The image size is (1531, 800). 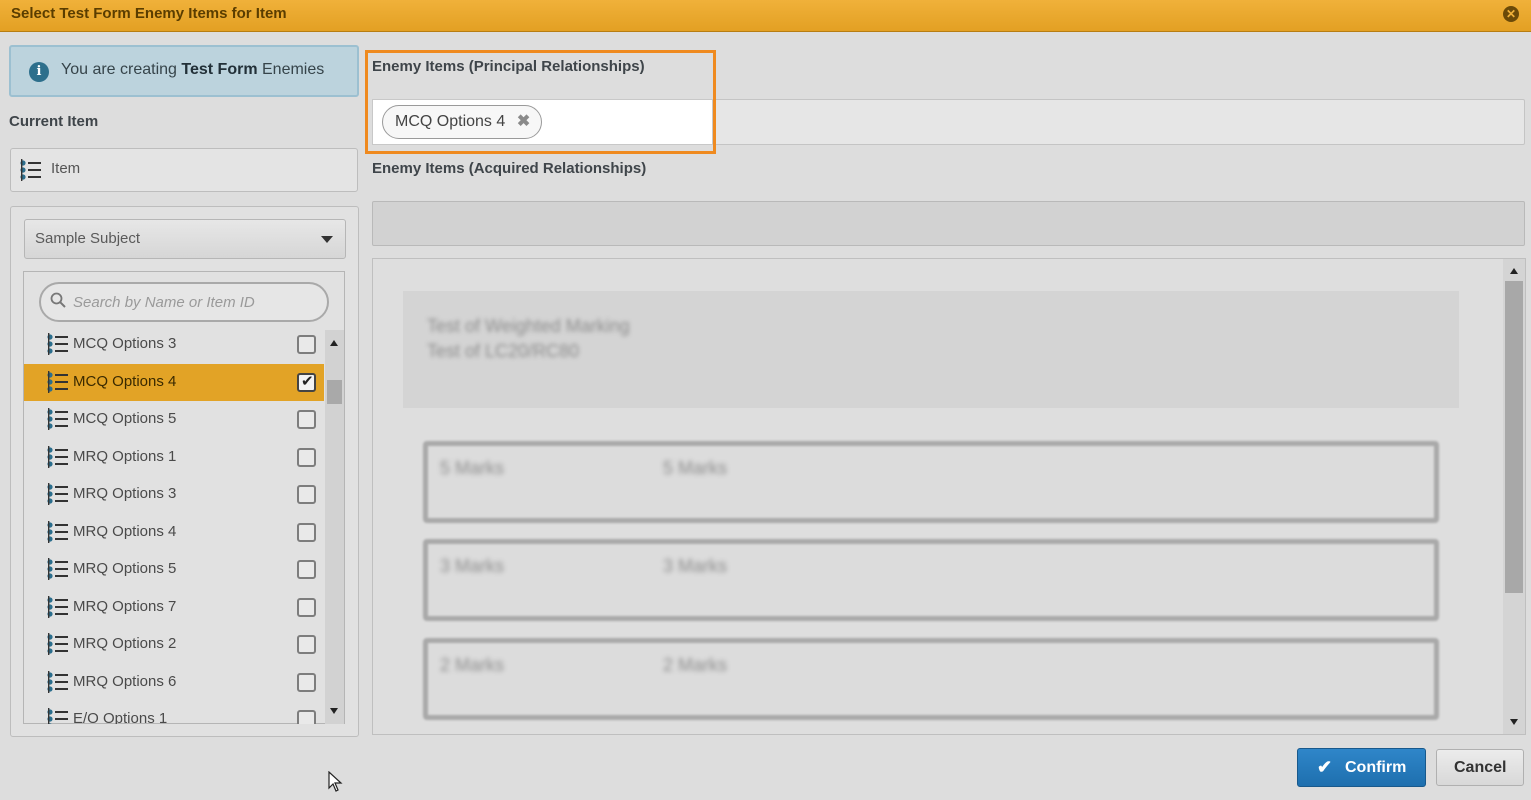 What do you see at coordinates (472, 566) in the screenshot?
I see `preview-mark-left: 3 Marks` at bounding box center [472, 566].